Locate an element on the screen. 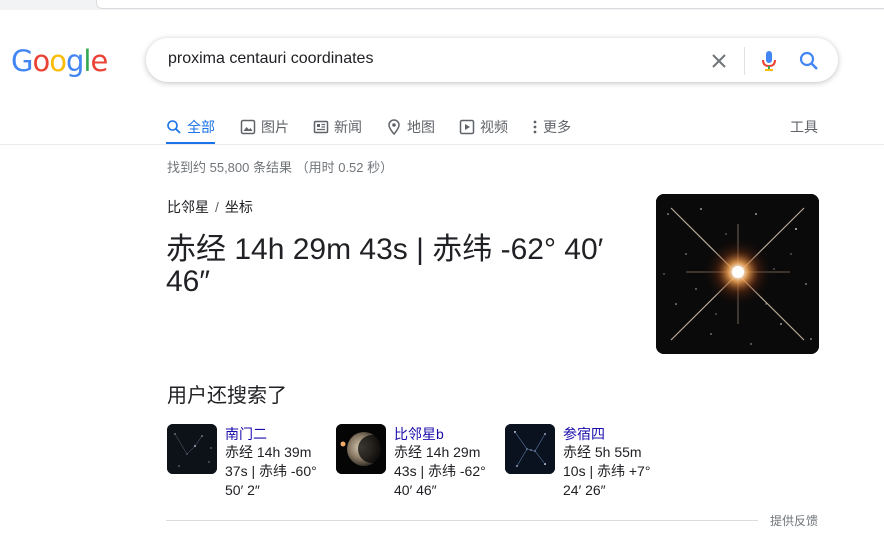 The height and width of the screenshot is (542, 884). planet-image is located at coordinates (361, 449).